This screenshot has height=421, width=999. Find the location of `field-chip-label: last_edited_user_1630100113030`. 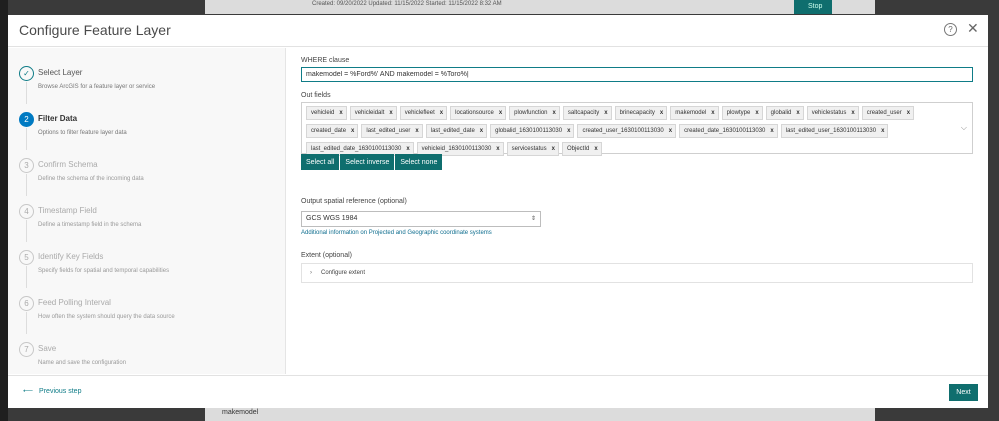

field-chip-label: last_edited_user_1630100113030 is located at coordinates (831, 131).